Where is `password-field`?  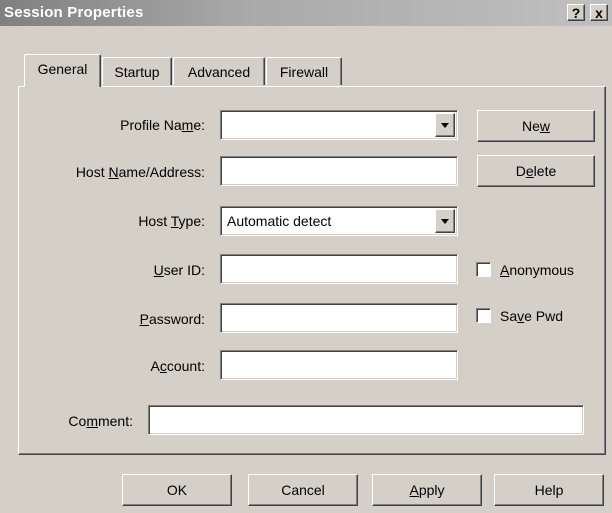 password-field is located at coordinates (339, 318).